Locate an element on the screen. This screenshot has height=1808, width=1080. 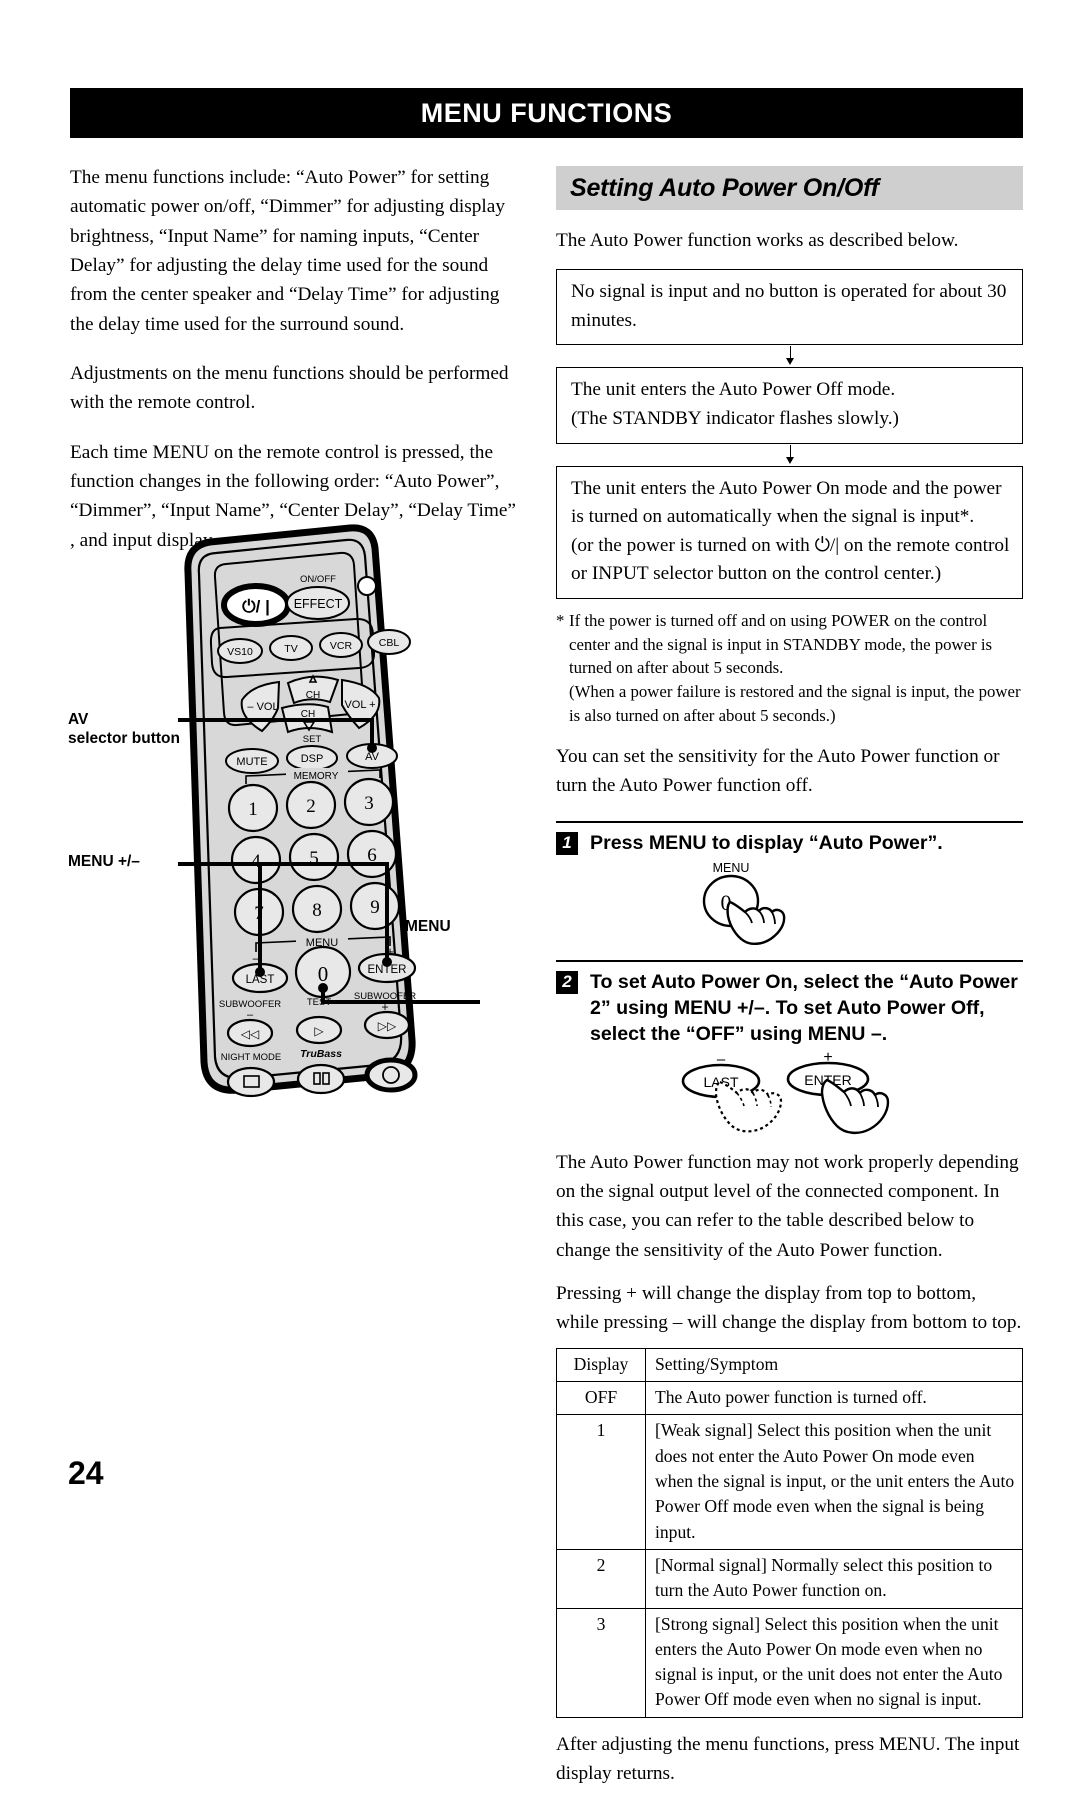
numeric-key-2-label: 2 is located at coordinates (311, 806).